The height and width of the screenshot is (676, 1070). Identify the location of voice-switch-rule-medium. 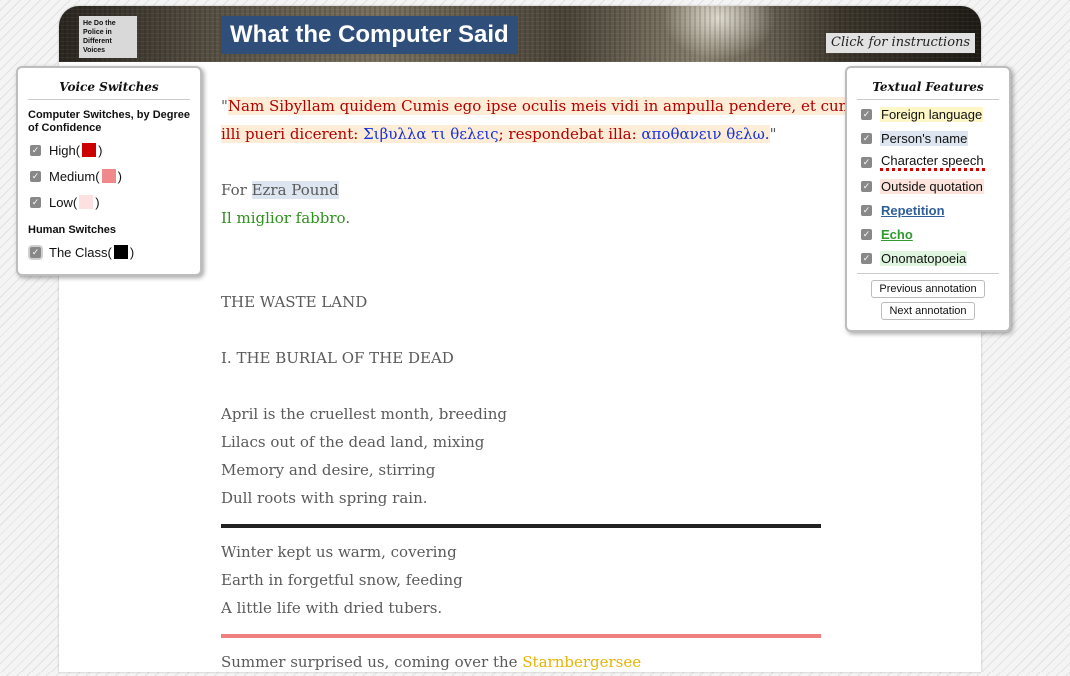
(521, 636).